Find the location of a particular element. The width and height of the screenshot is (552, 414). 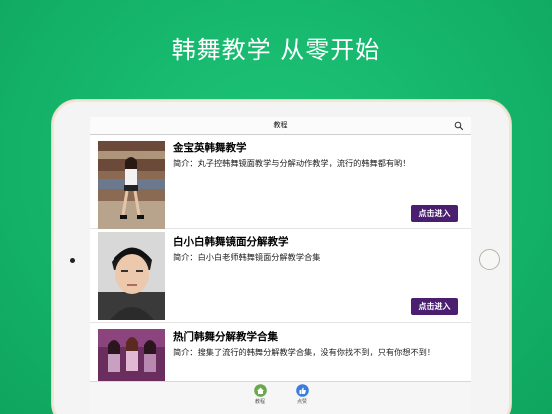

promo-headline: 韩舞教学 从零开始 is located at coordinates (276, 50).